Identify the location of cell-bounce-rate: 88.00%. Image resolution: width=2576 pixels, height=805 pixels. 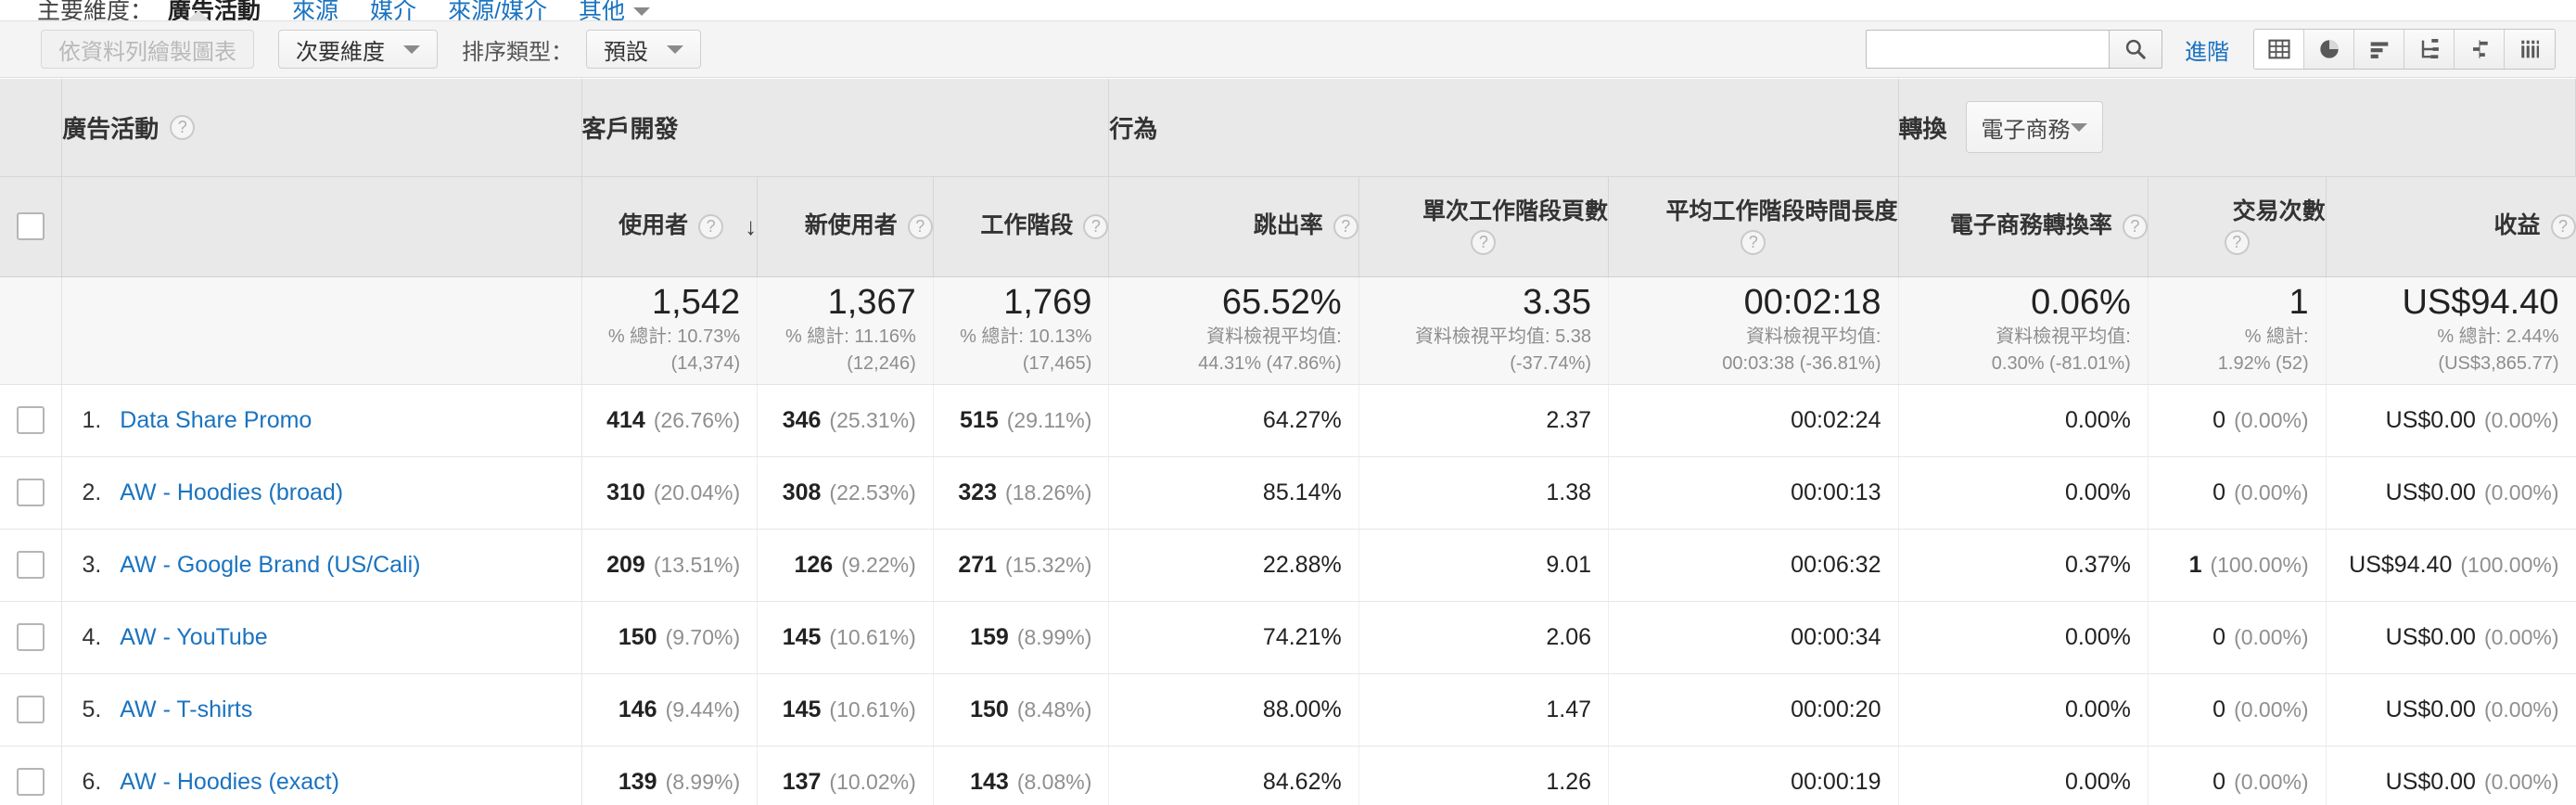
(1233, 710).